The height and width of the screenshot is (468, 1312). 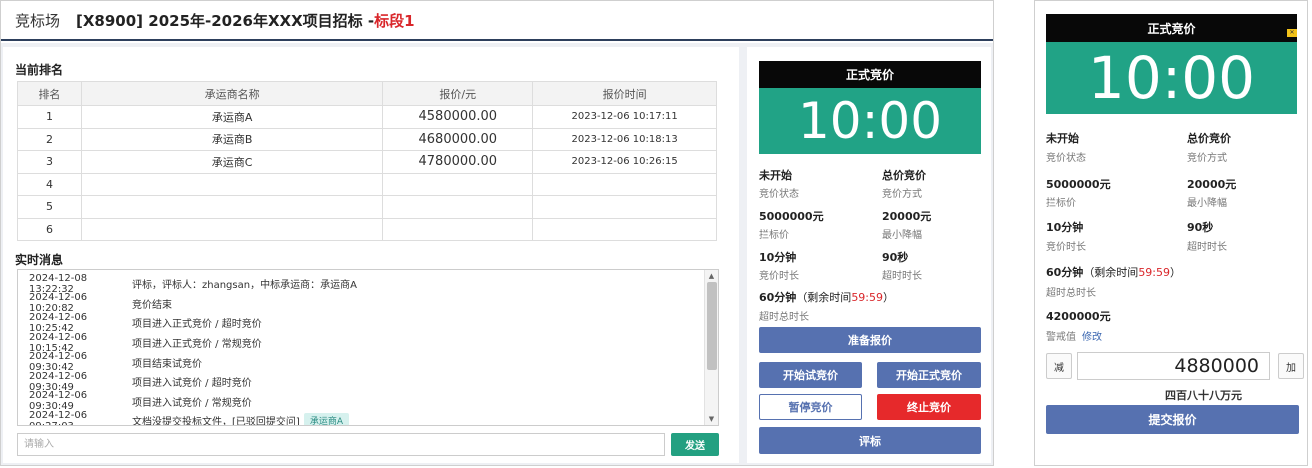 What do you see at coordinates (341, 444) in the screenshot?
I see `message-input` at bounding box center [341, 444].